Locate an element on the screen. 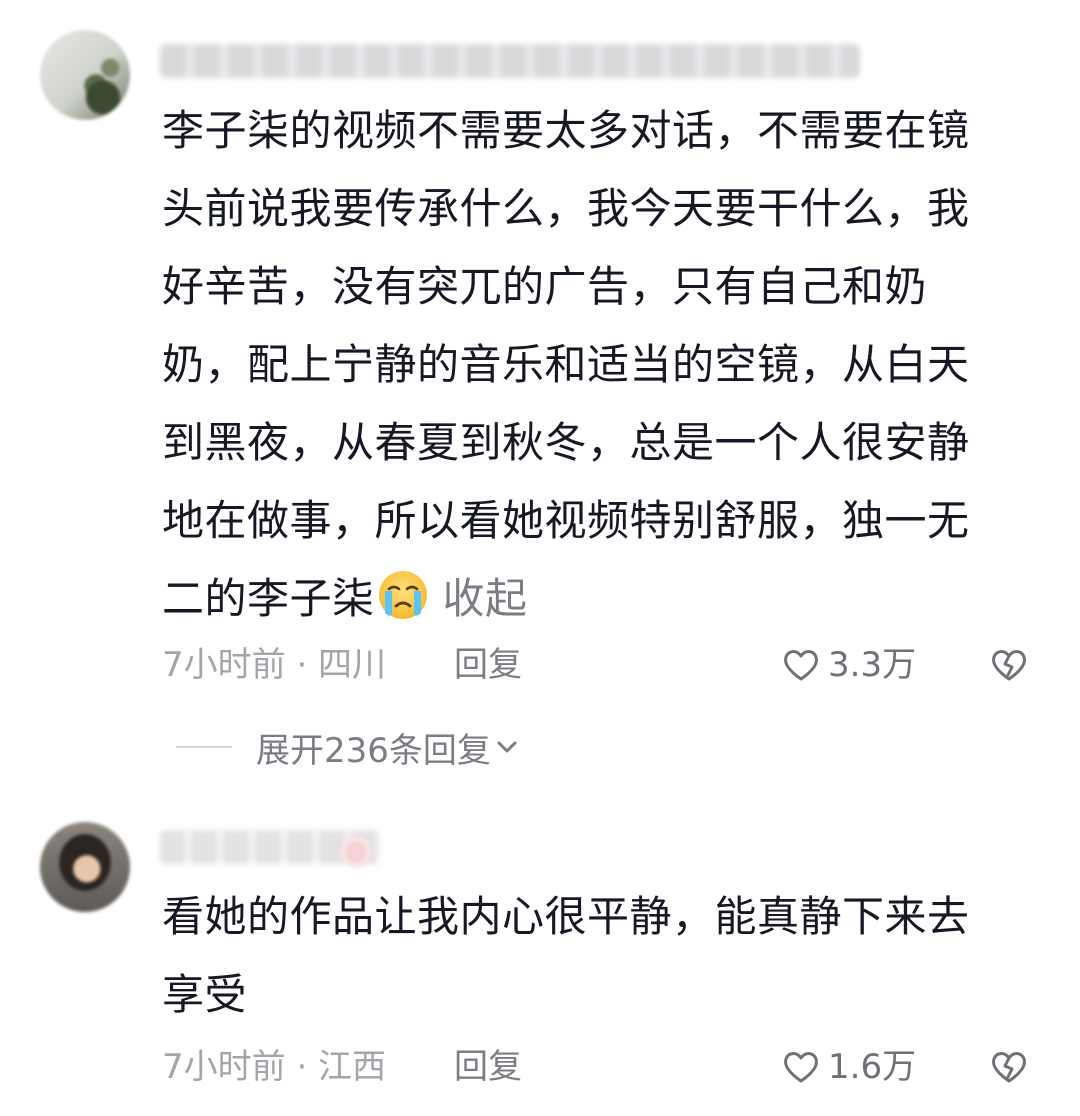 The image size is (1080, 1116). comment-meta: 7小时前 · 江西 回复 1.6万 is located at coordinates (602, 1067).